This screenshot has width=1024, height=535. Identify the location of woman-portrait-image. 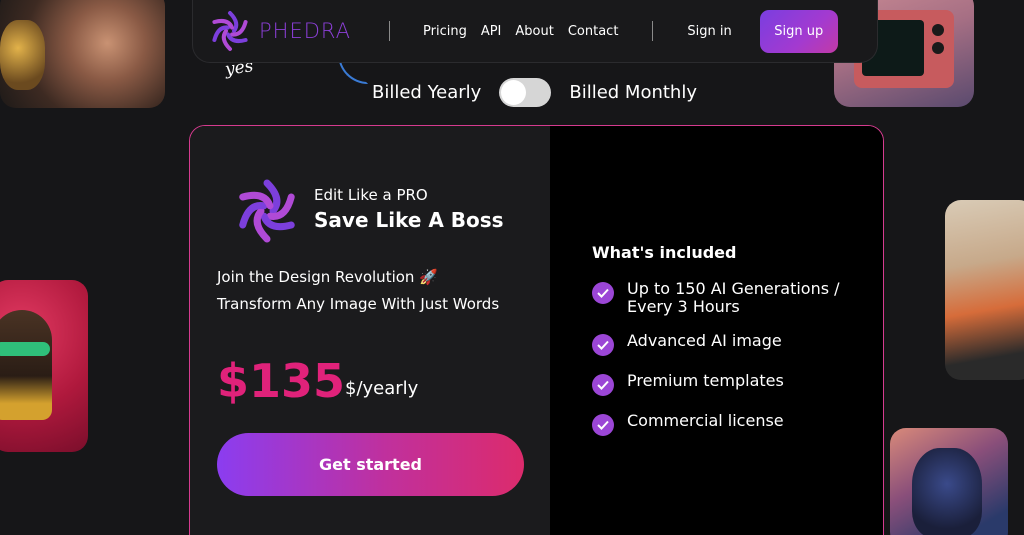
(82, 54).